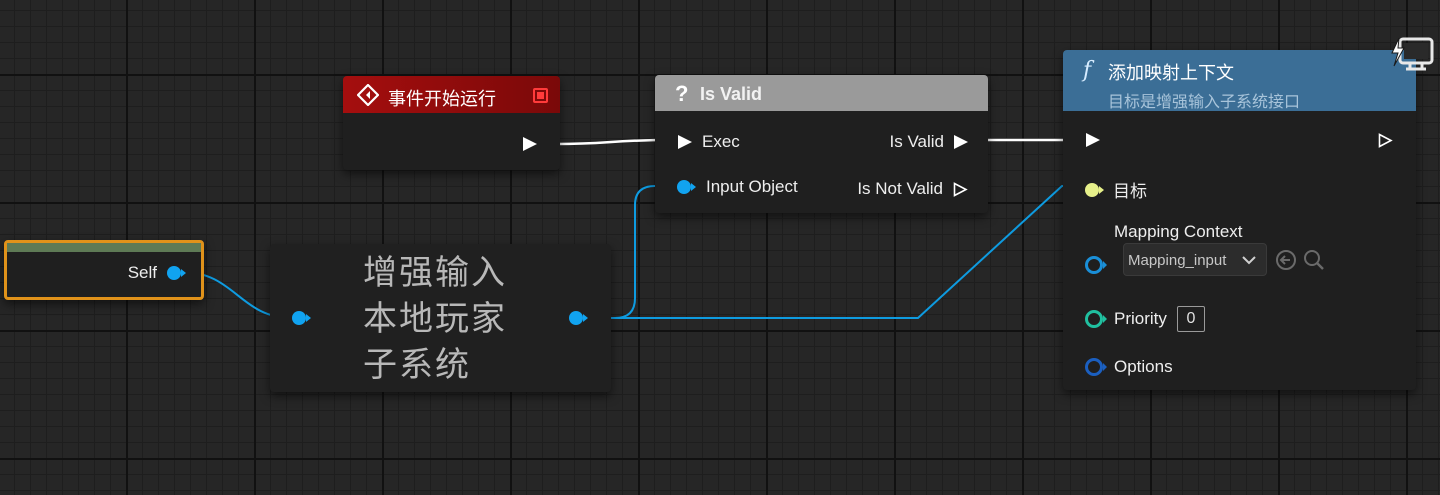  Describe the element at coordinates (1239, 80) in the screenshot. I see `add-mapping-header: f 添加映射上下文 目标是增强输入子系统接口` at that location.